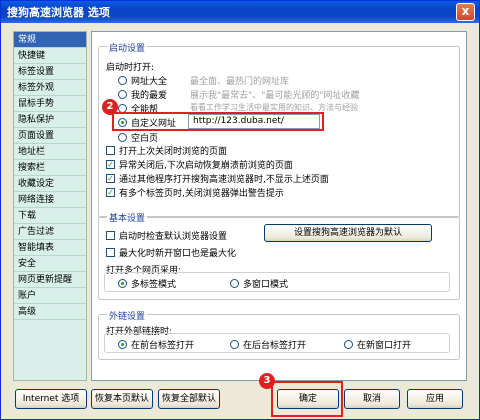 This screenshot has width=480, height=420. I want to click on startup-title: 启动设置, so click(127, 47).